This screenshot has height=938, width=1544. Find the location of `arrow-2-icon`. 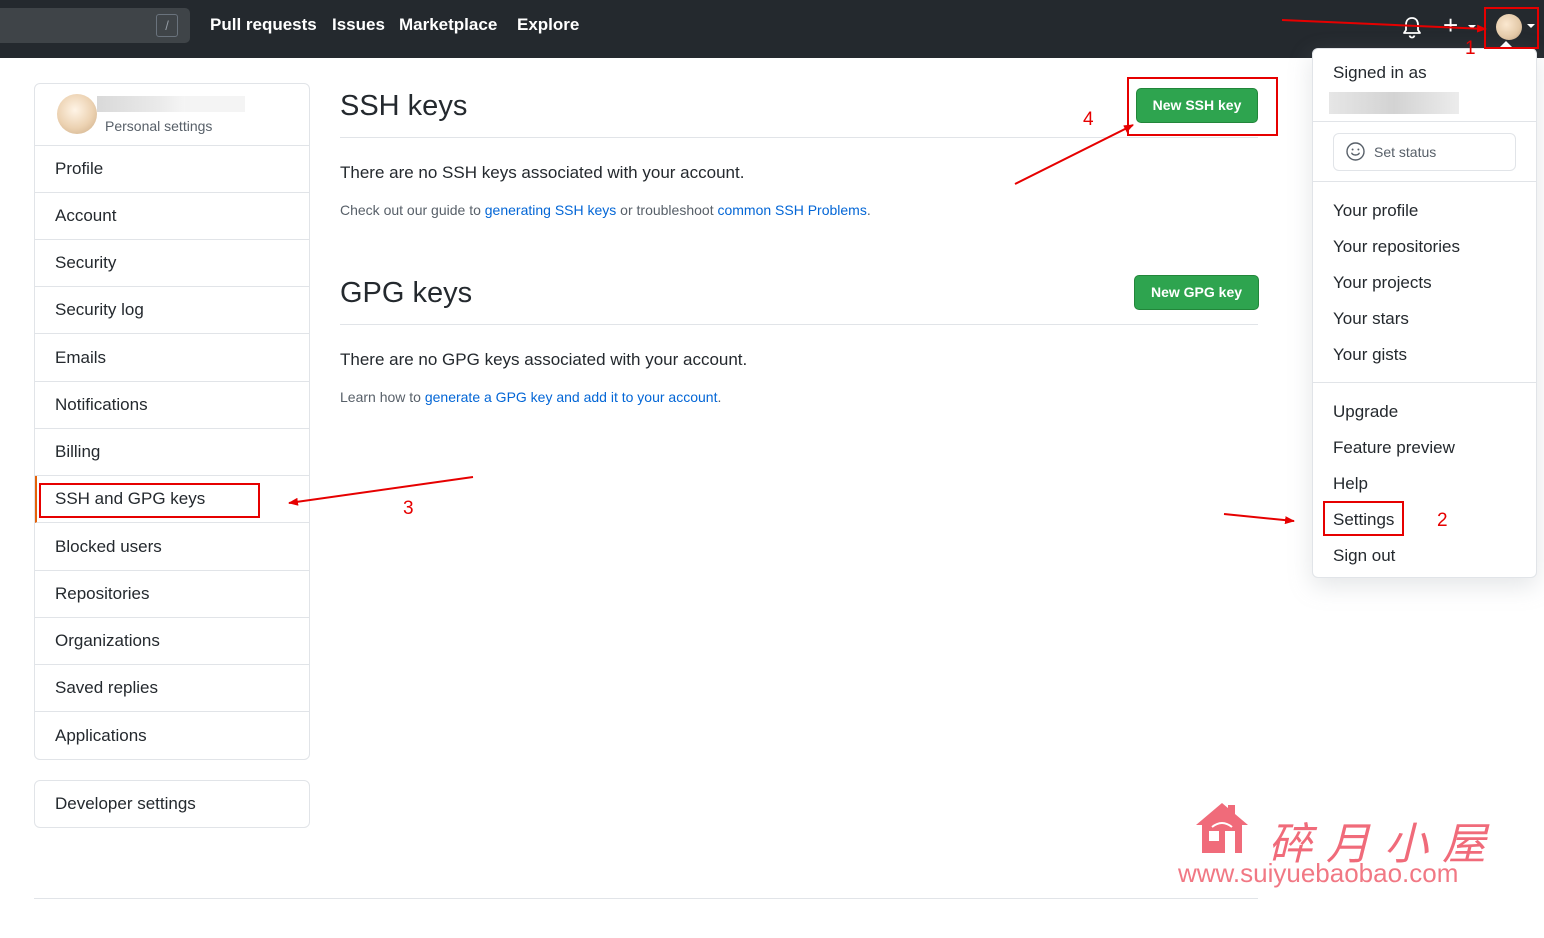

arrow-2-icon is located at coordinates (1259, 519).